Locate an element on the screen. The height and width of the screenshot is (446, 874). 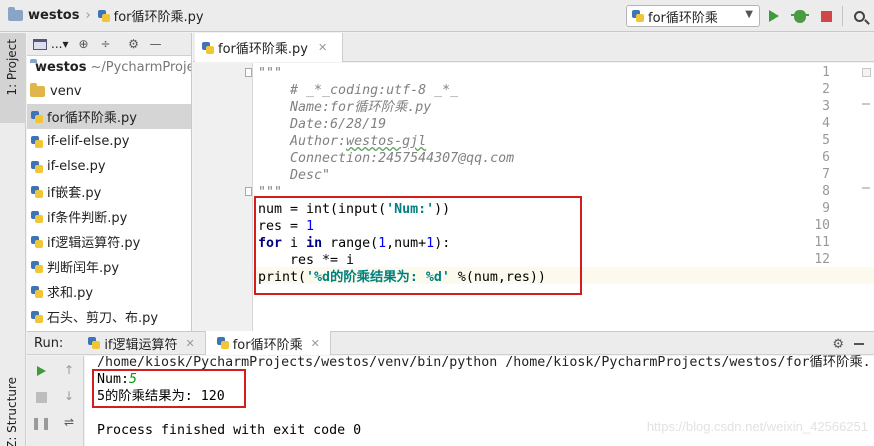
run-tab: if逻辑运算符 ✕ is located at coordinates (140, 343).